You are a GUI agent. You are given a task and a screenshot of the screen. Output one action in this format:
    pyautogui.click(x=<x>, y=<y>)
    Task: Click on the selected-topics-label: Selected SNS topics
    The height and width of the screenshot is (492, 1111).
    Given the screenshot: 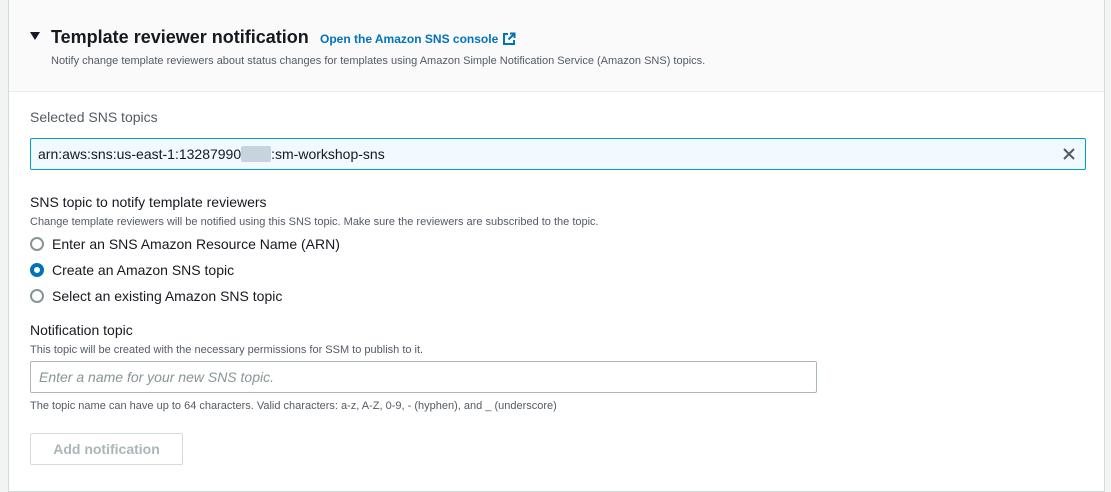 What is the action you would take?
    pyautogui.click(x=94, y=117)
    